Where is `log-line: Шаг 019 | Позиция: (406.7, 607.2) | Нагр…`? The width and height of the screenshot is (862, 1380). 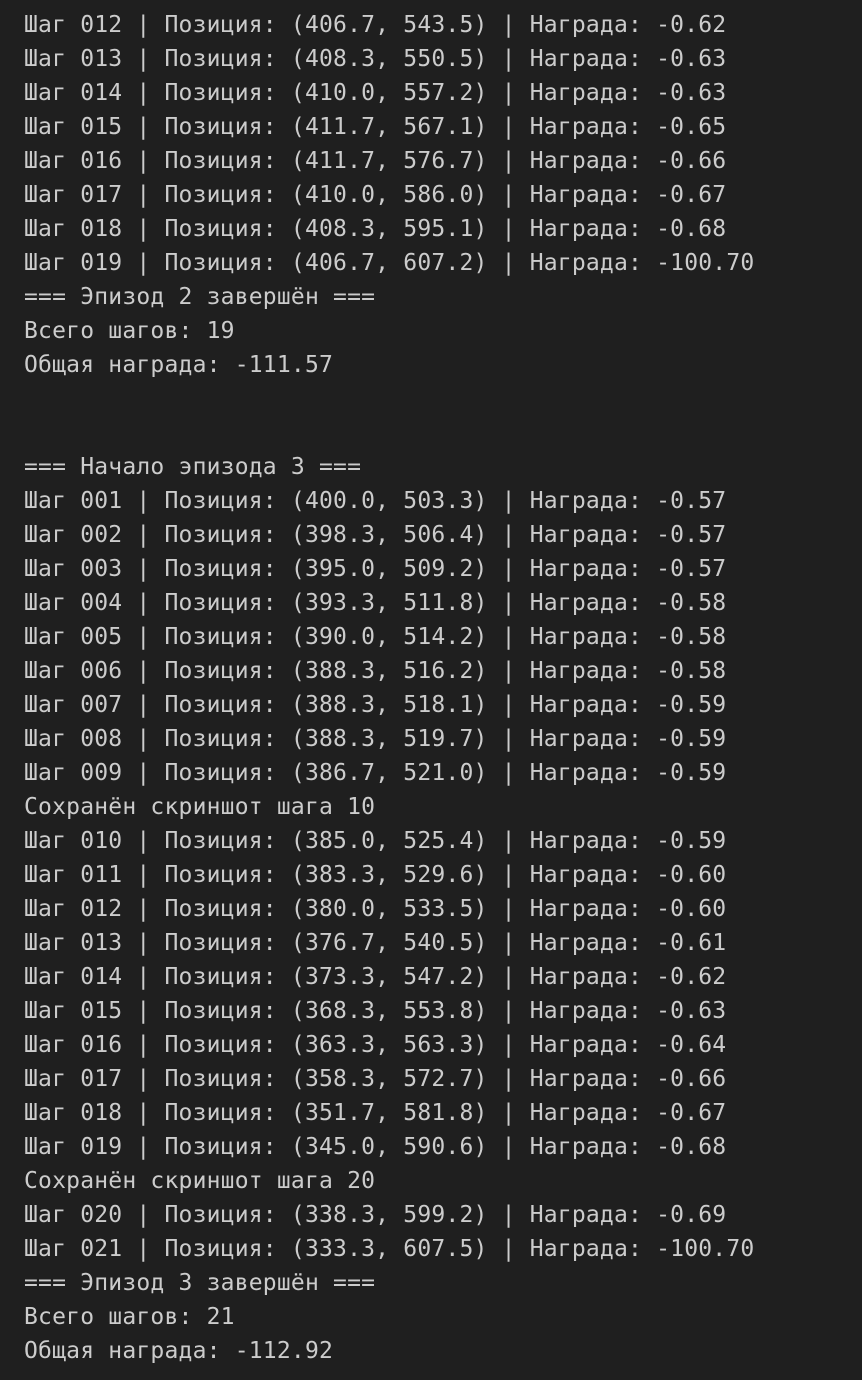 log-line: Шаг 019 | Позиция: (406.7, 607.2) | Нагр… is located at coordinates (389, 263).